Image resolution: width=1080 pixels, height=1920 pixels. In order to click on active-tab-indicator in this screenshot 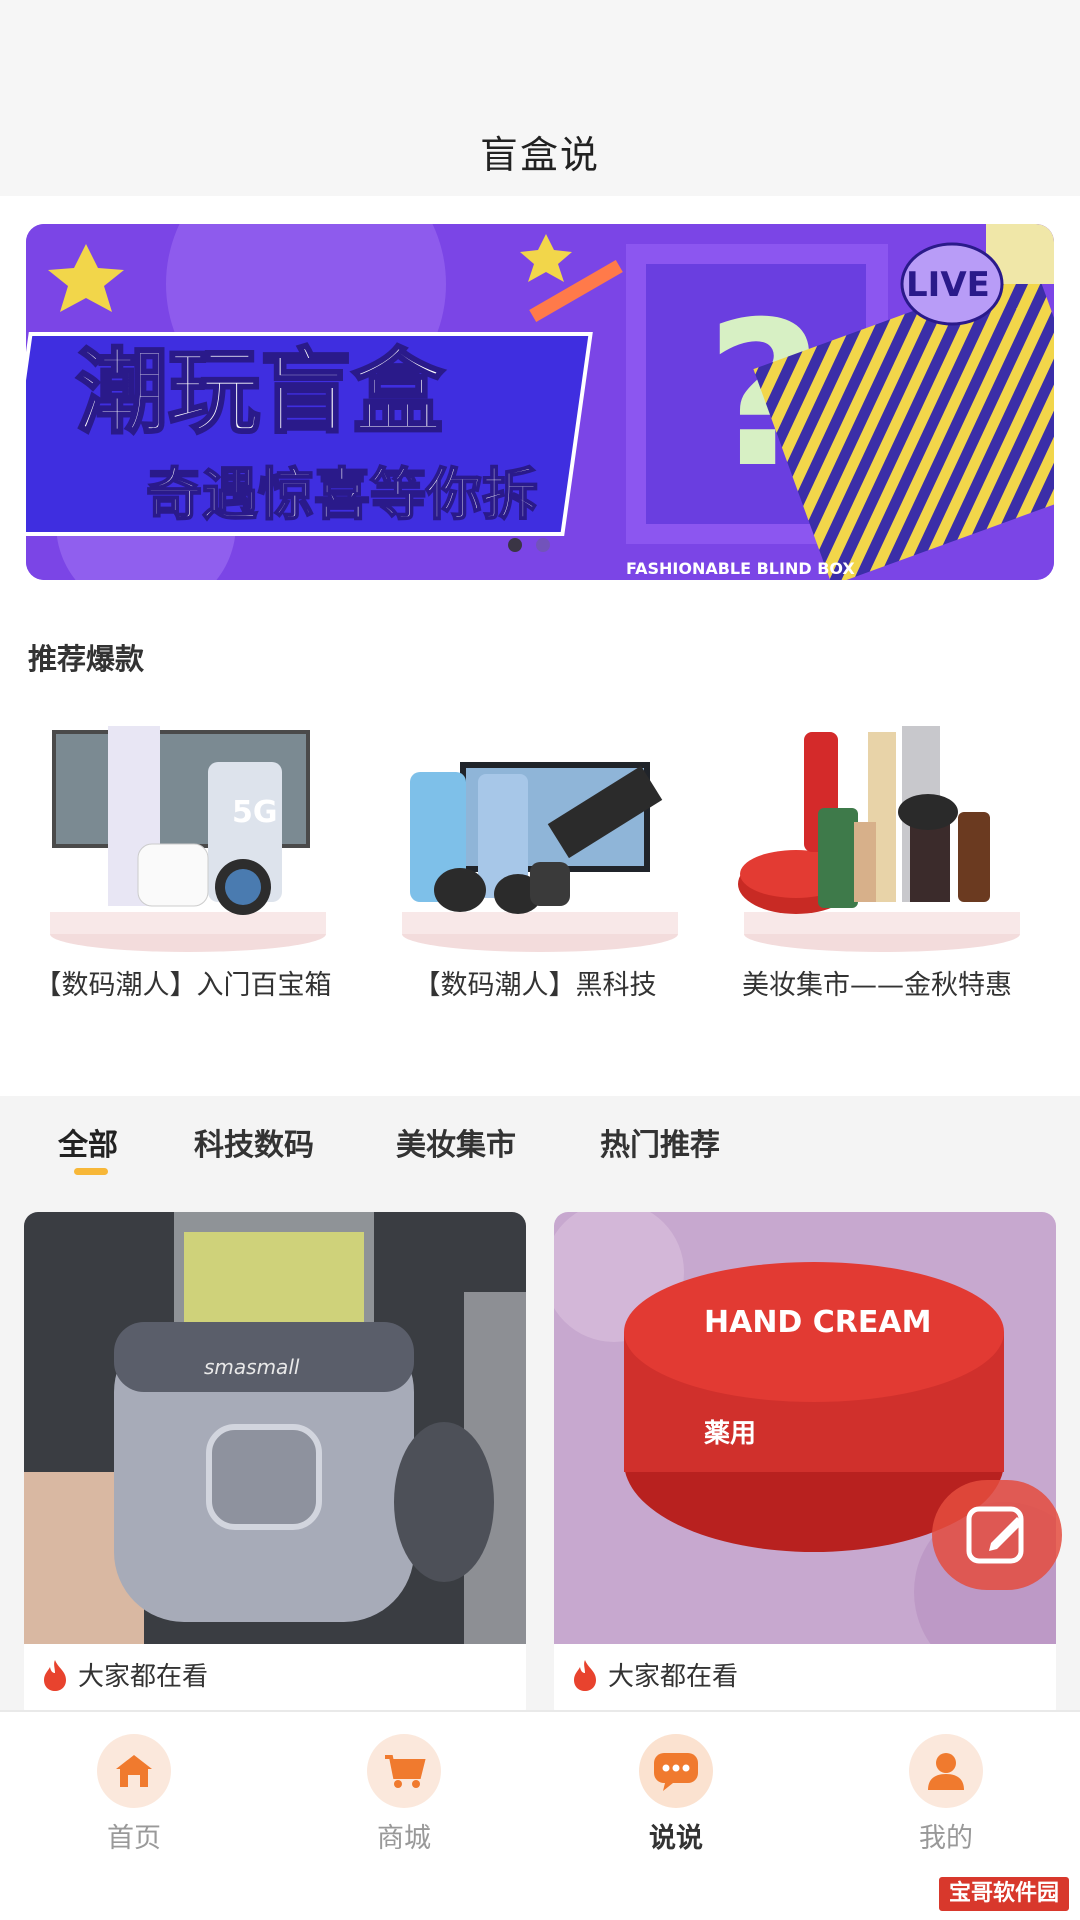, I will do `click(91, 1171)`.